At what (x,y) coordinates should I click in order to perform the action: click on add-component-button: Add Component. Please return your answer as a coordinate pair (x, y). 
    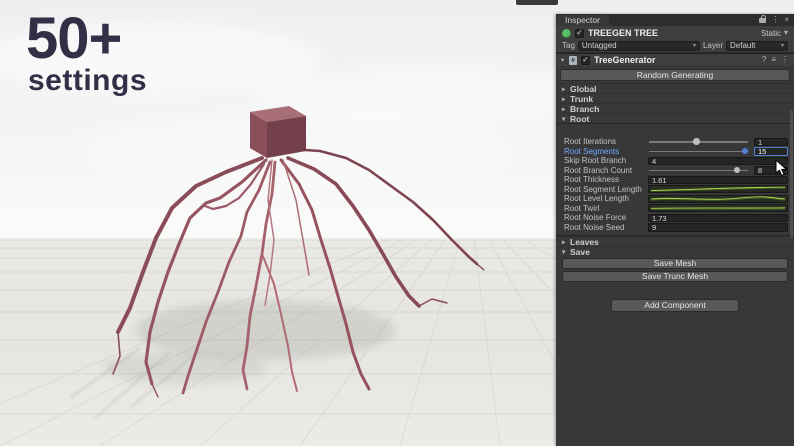
    Looking at the image, I should click on (675, 305).